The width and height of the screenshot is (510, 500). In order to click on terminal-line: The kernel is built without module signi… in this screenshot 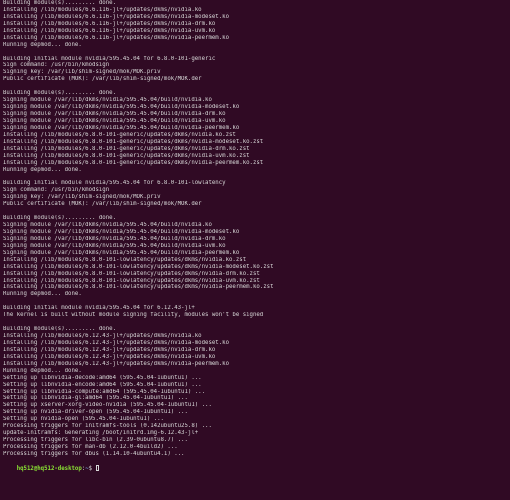, I will do `click(133, 315)`.